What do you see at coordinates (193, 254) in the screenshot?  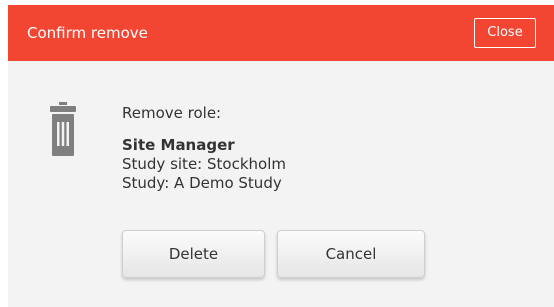 I see `delete-button: Delete` at bounding box center [193, 254].